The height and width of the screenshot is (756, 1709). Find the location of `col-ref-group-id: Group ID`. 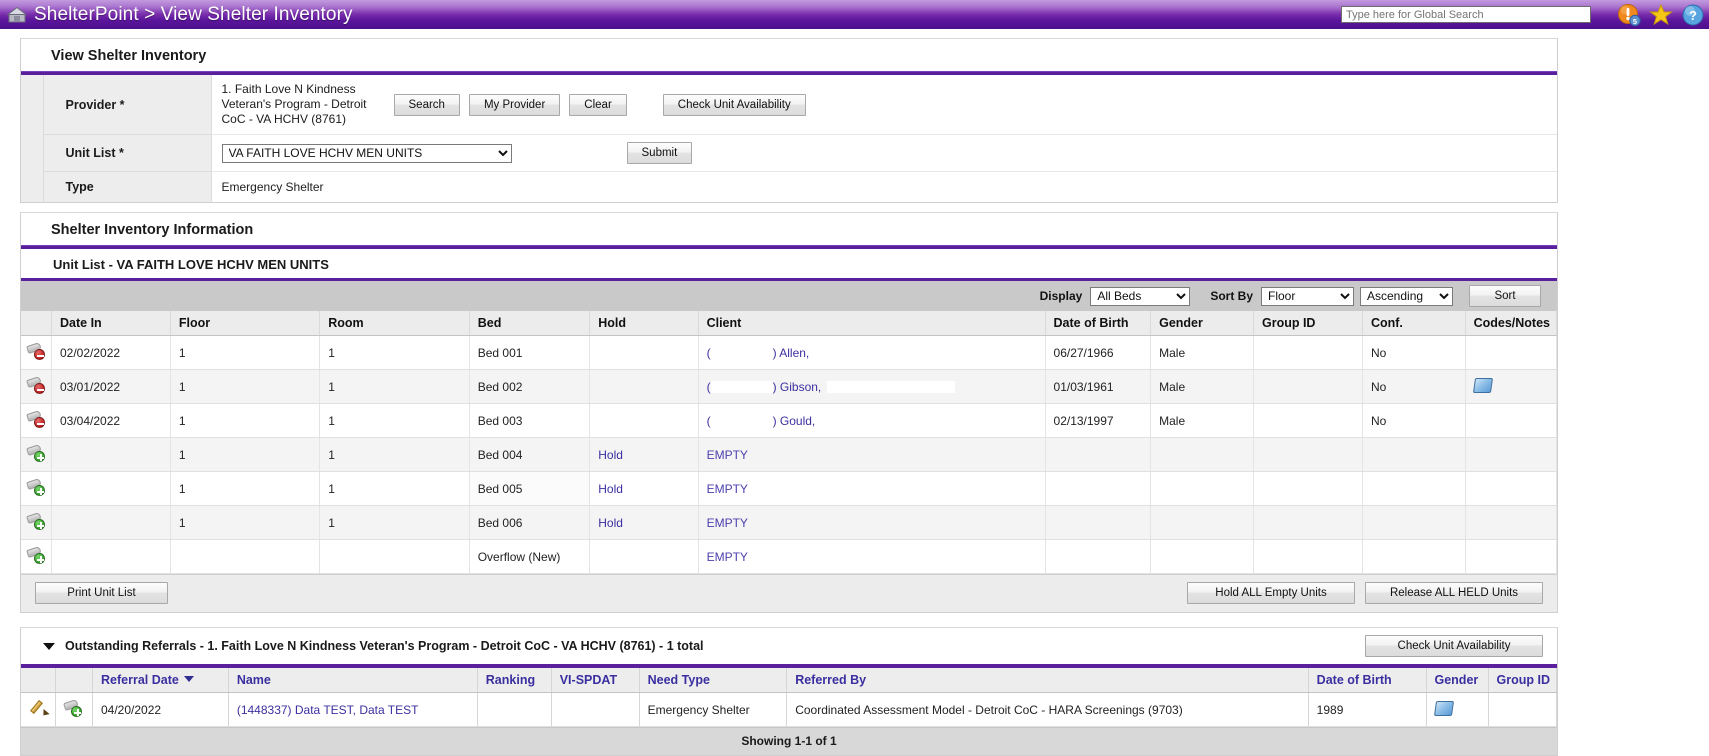

col-ref-group-id: Group ID is located at coordinates (1523, 680).